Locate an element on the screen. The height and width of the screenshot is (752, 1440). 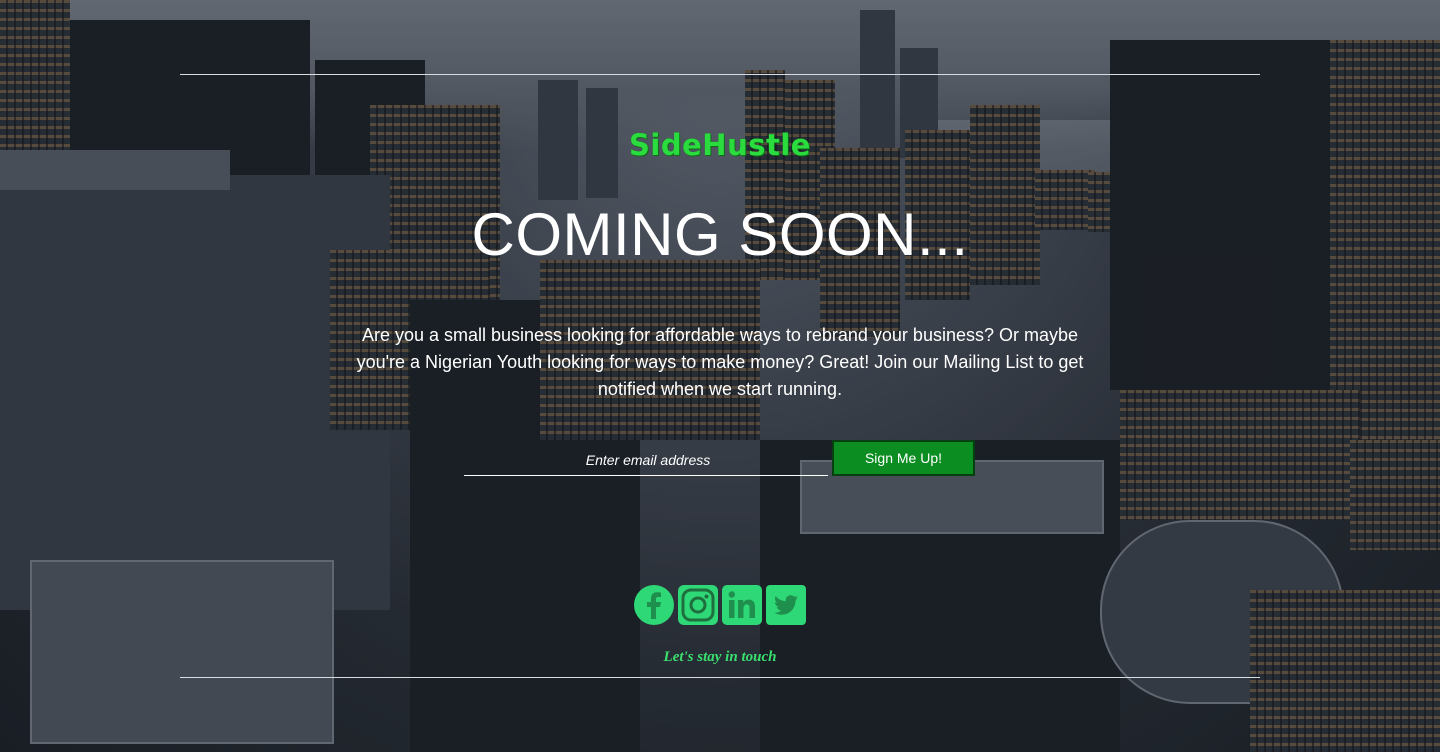
bottom-divider is located at coordinates (720, 677).